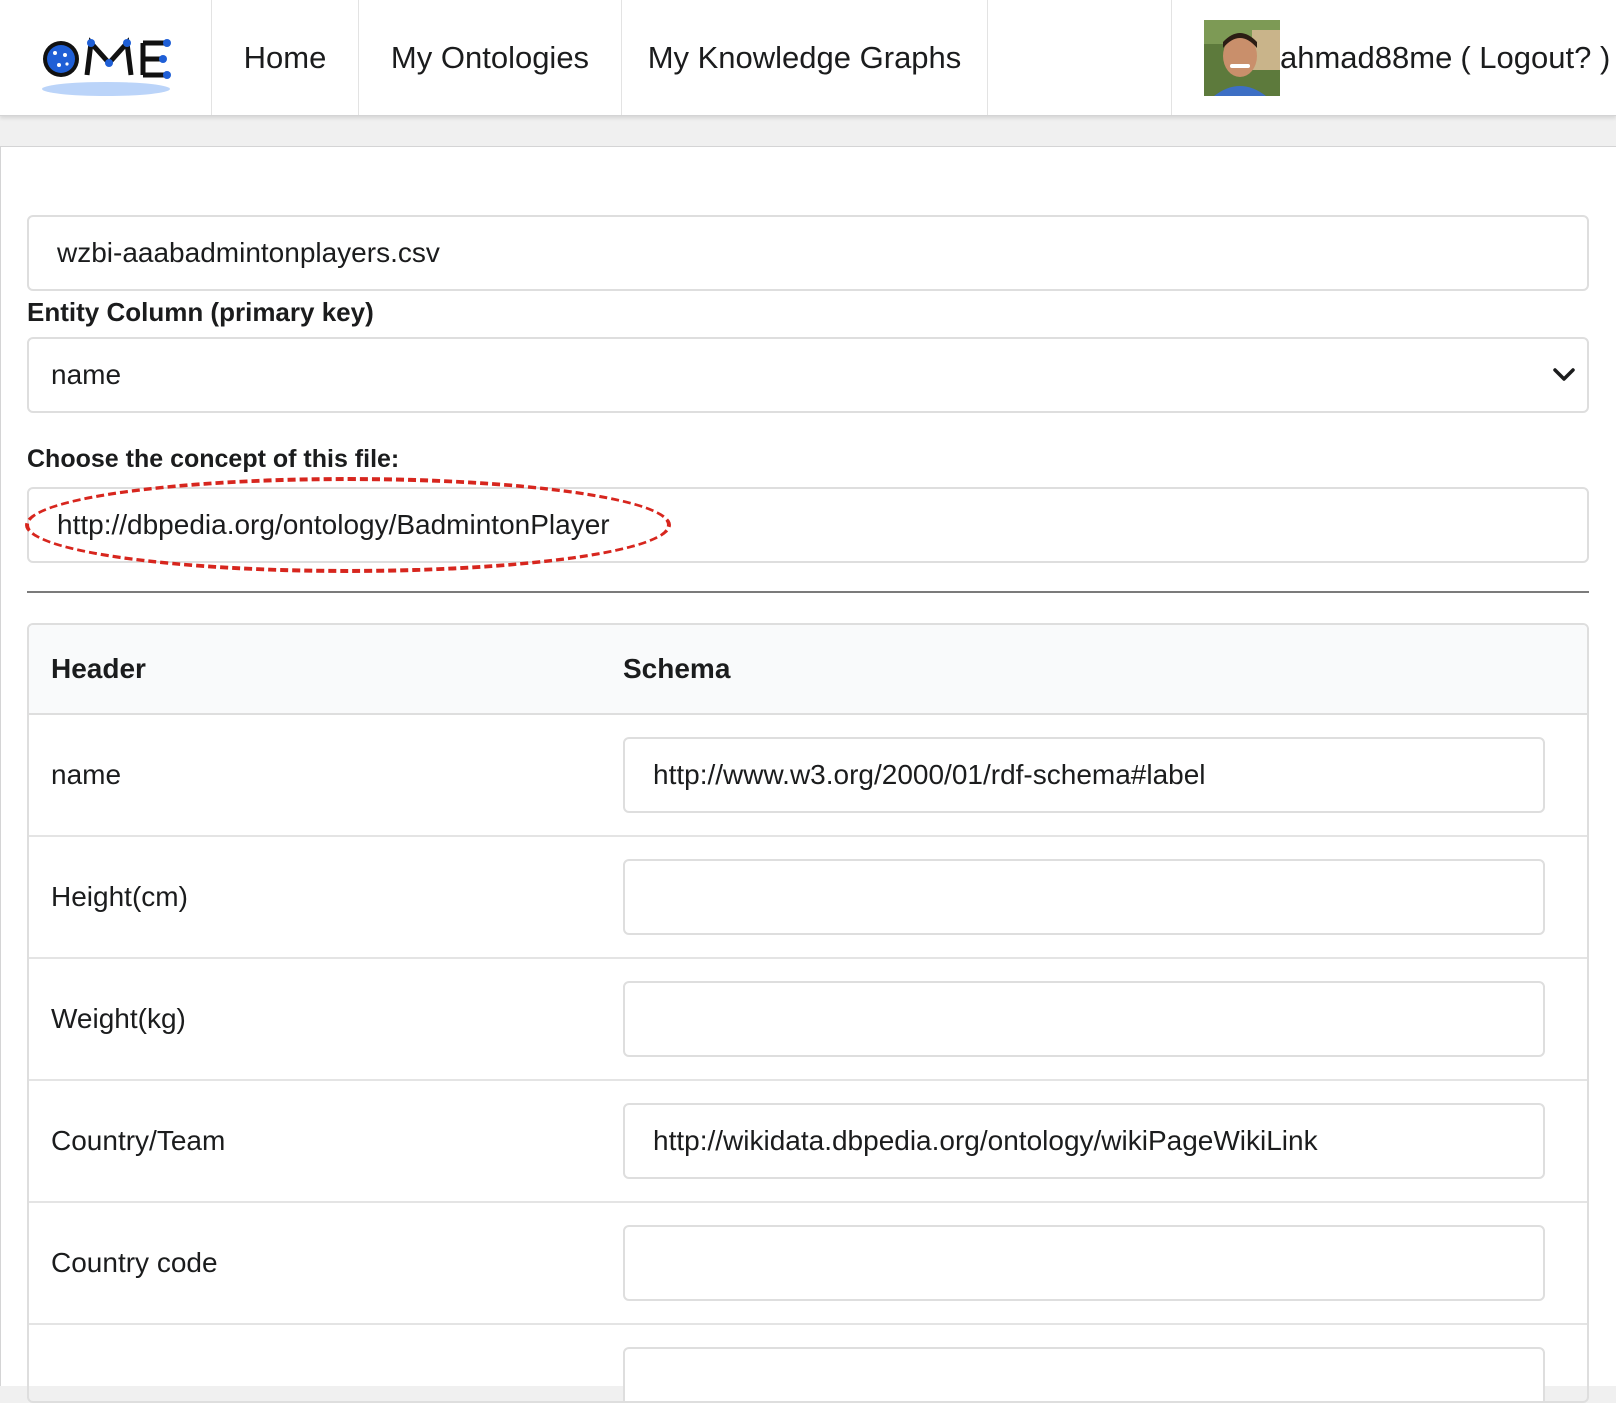 The width and height of the screenshot is (1616, 1403). Describe the element at coordinates (677, 668) in the screenshot. I see `column-header-schema: Schema` at that location.